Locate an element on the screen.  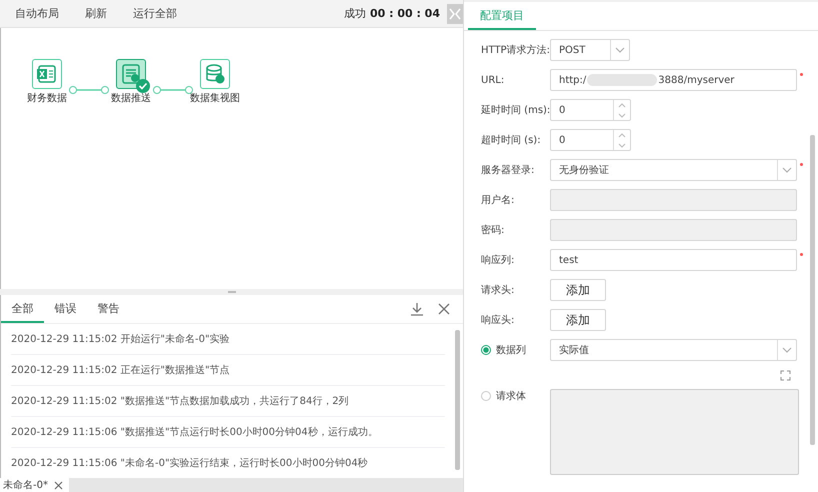
log-tab: 警告 is located at coordinates (108, 309).